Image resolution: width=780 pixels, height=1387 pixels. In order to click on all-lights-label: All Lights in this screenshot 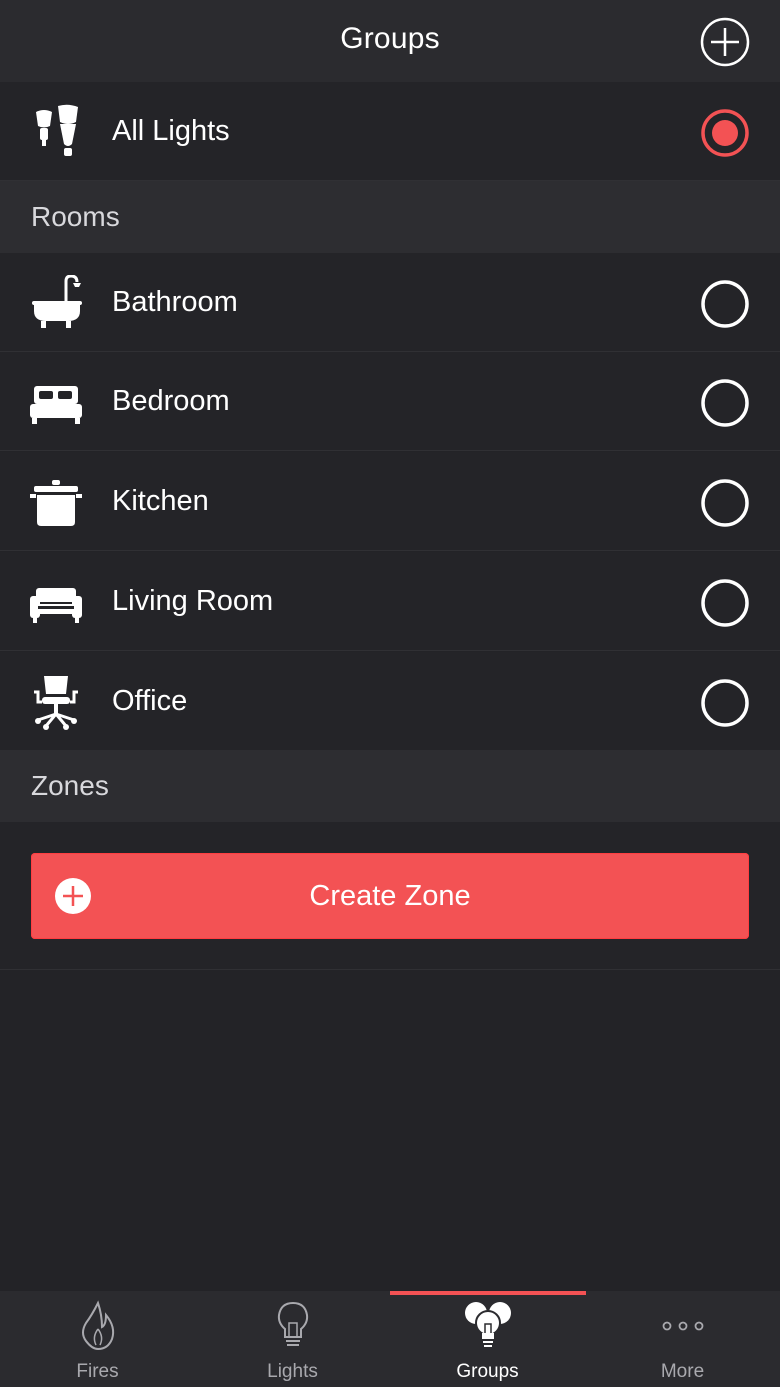, I will do `click(171, 131)`.